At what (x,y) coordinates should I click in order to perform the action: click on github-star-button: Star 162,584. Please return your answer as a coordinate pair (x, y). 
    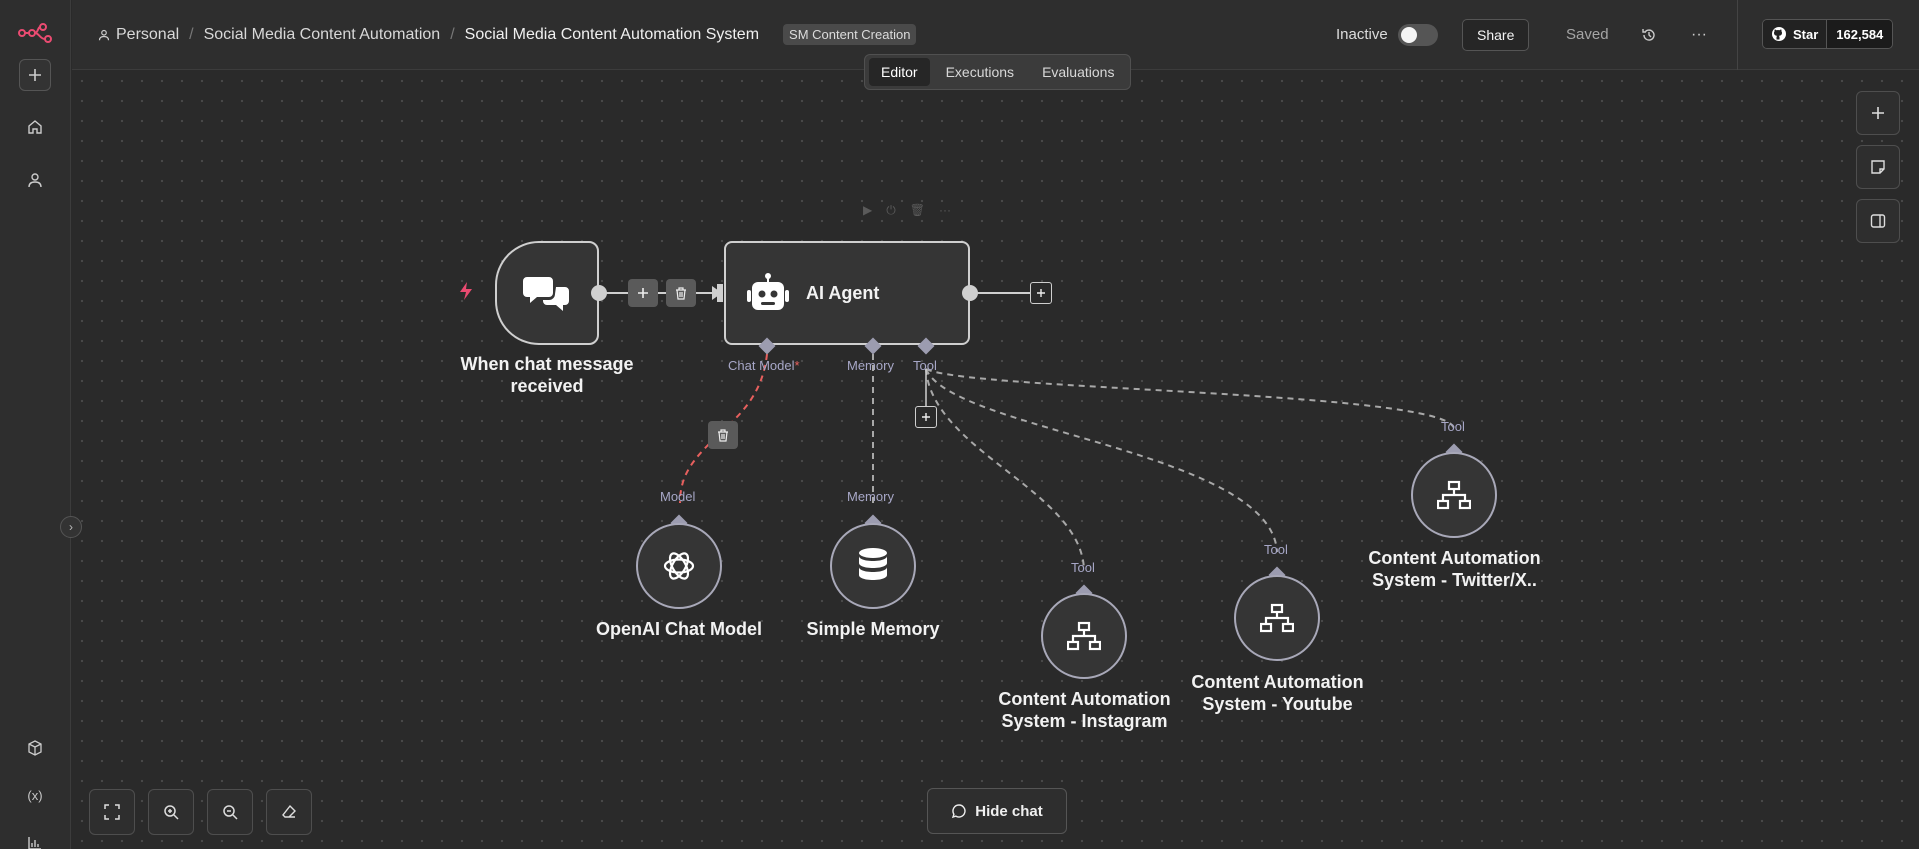
    Looking at the image, I should click on (1828, 34).